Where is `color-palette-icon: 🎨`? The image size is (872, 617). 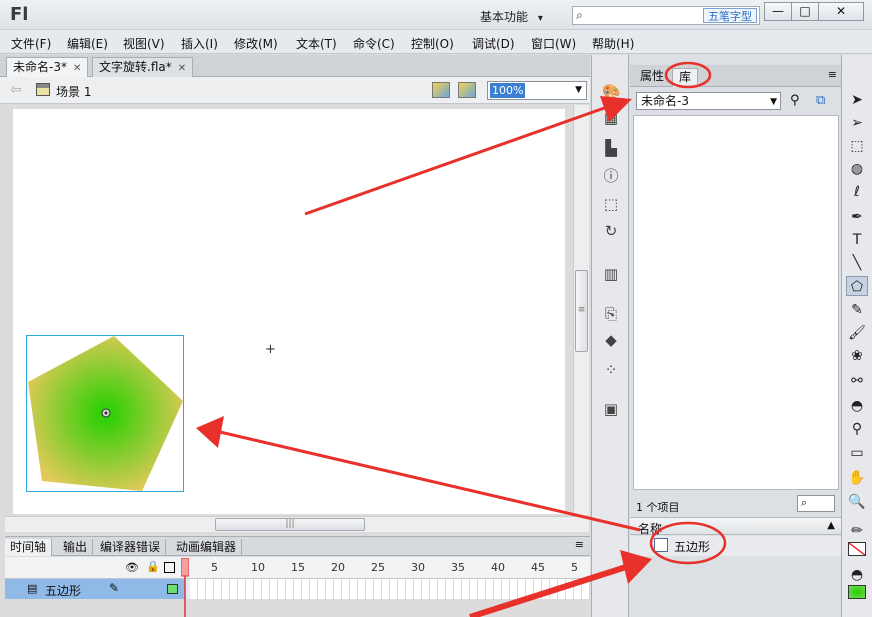
color-palette-icon: 🎨 is located at coordinates (611, 92).